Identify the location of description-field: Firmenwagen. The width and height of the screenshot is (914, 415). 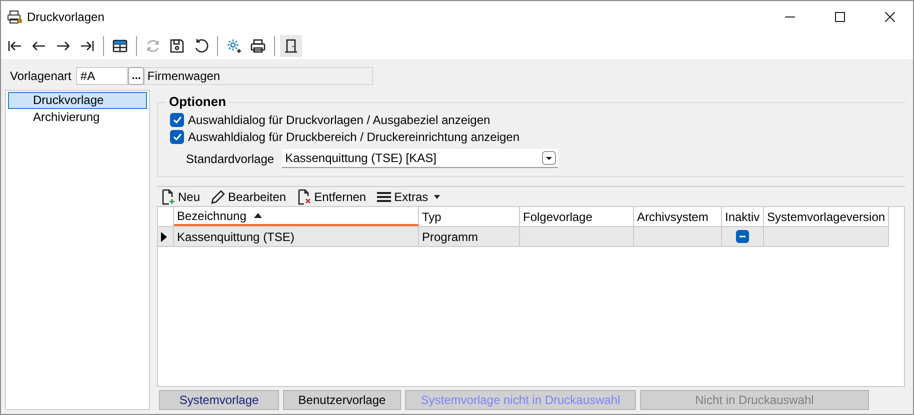
(259, 76).